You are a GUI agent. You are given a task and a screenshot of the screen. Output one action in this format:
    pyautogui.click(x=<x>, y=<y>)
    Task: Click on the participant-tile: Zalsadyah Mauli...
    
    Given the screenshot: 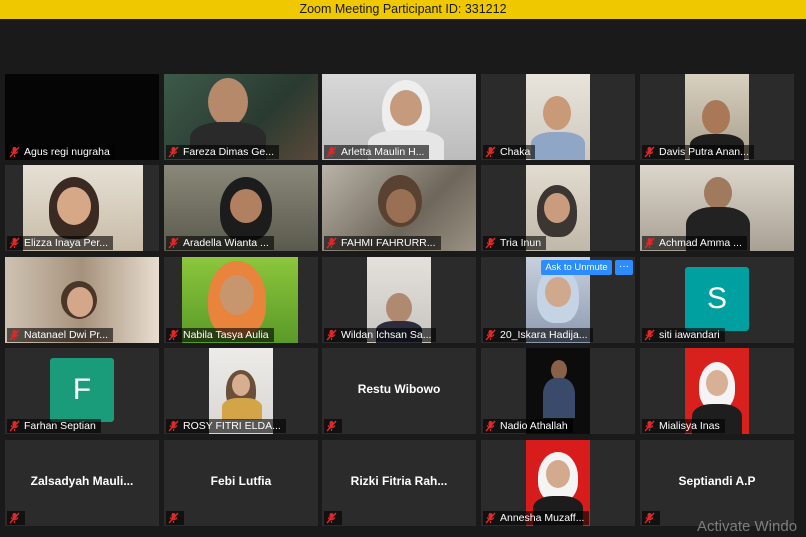 What is the action you would take?
    pyautogui.click(x=82, y=483)
    